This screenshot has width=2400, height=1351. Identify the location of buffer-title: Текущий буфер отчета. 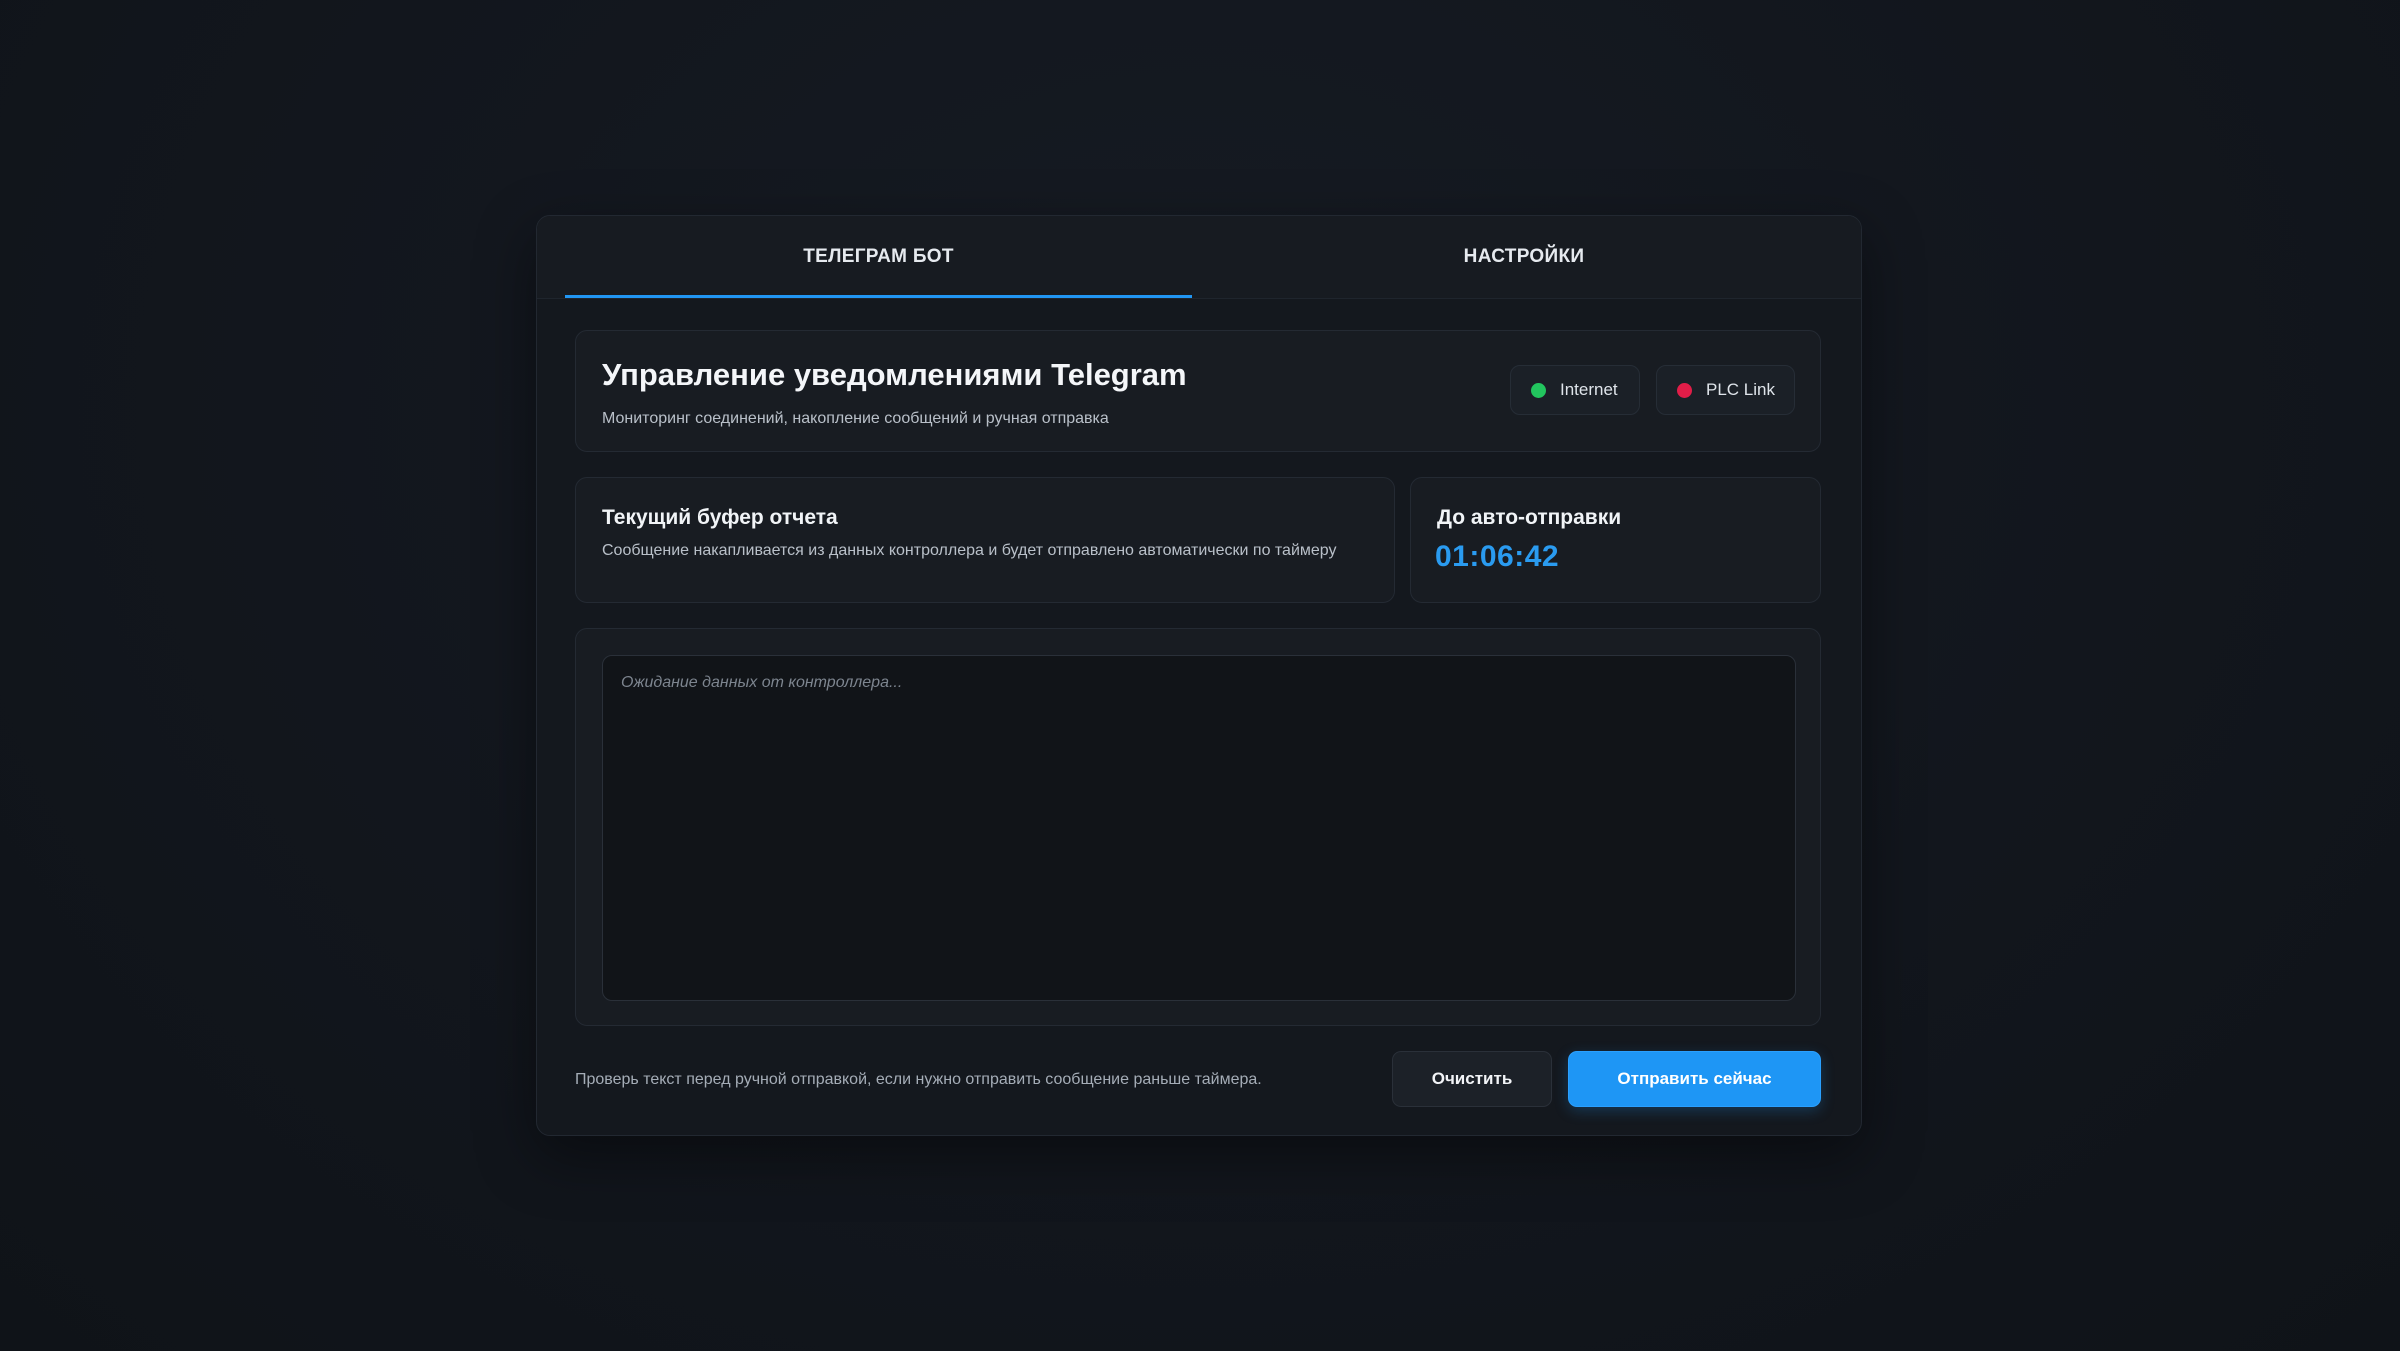
(720, 517).